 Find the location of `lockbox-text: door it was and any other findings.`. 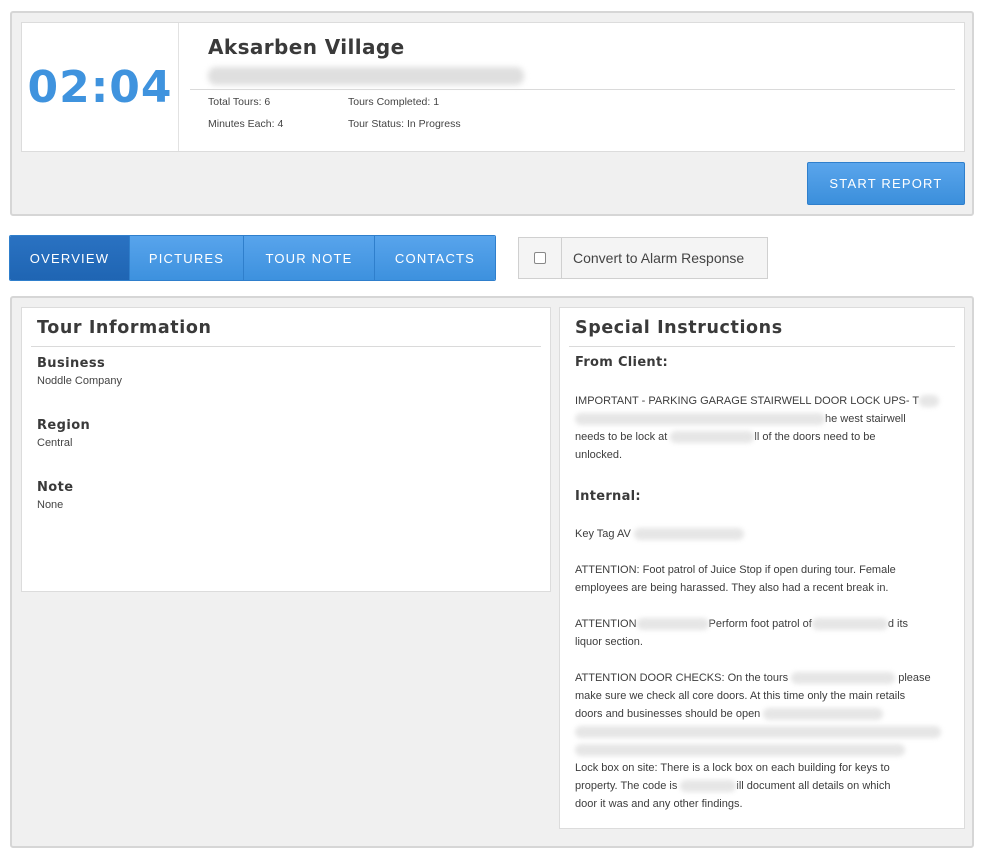

lockbox-text: door it was and any other findings. is located at coordinates (659, 804).